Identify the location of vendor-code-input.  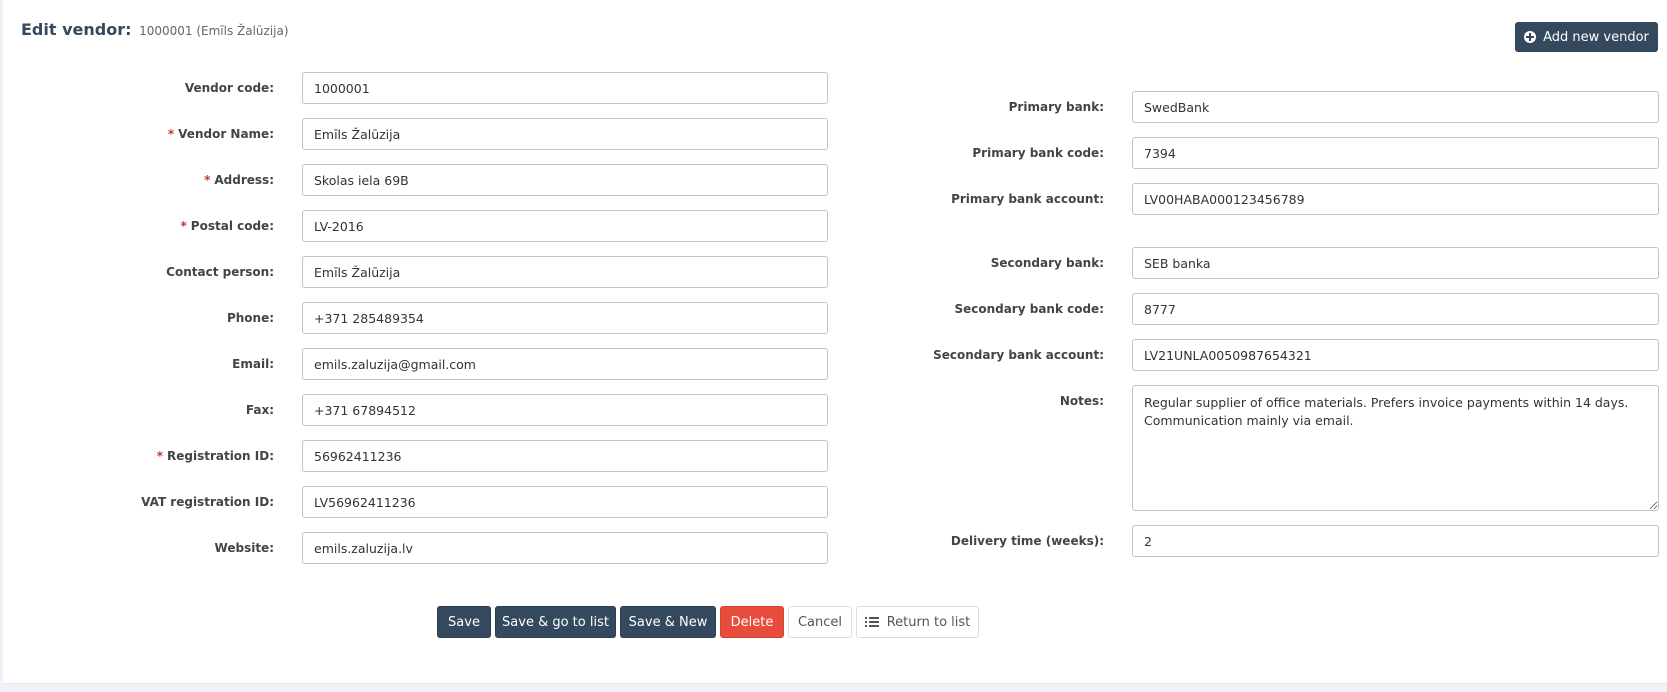
(565, 88).